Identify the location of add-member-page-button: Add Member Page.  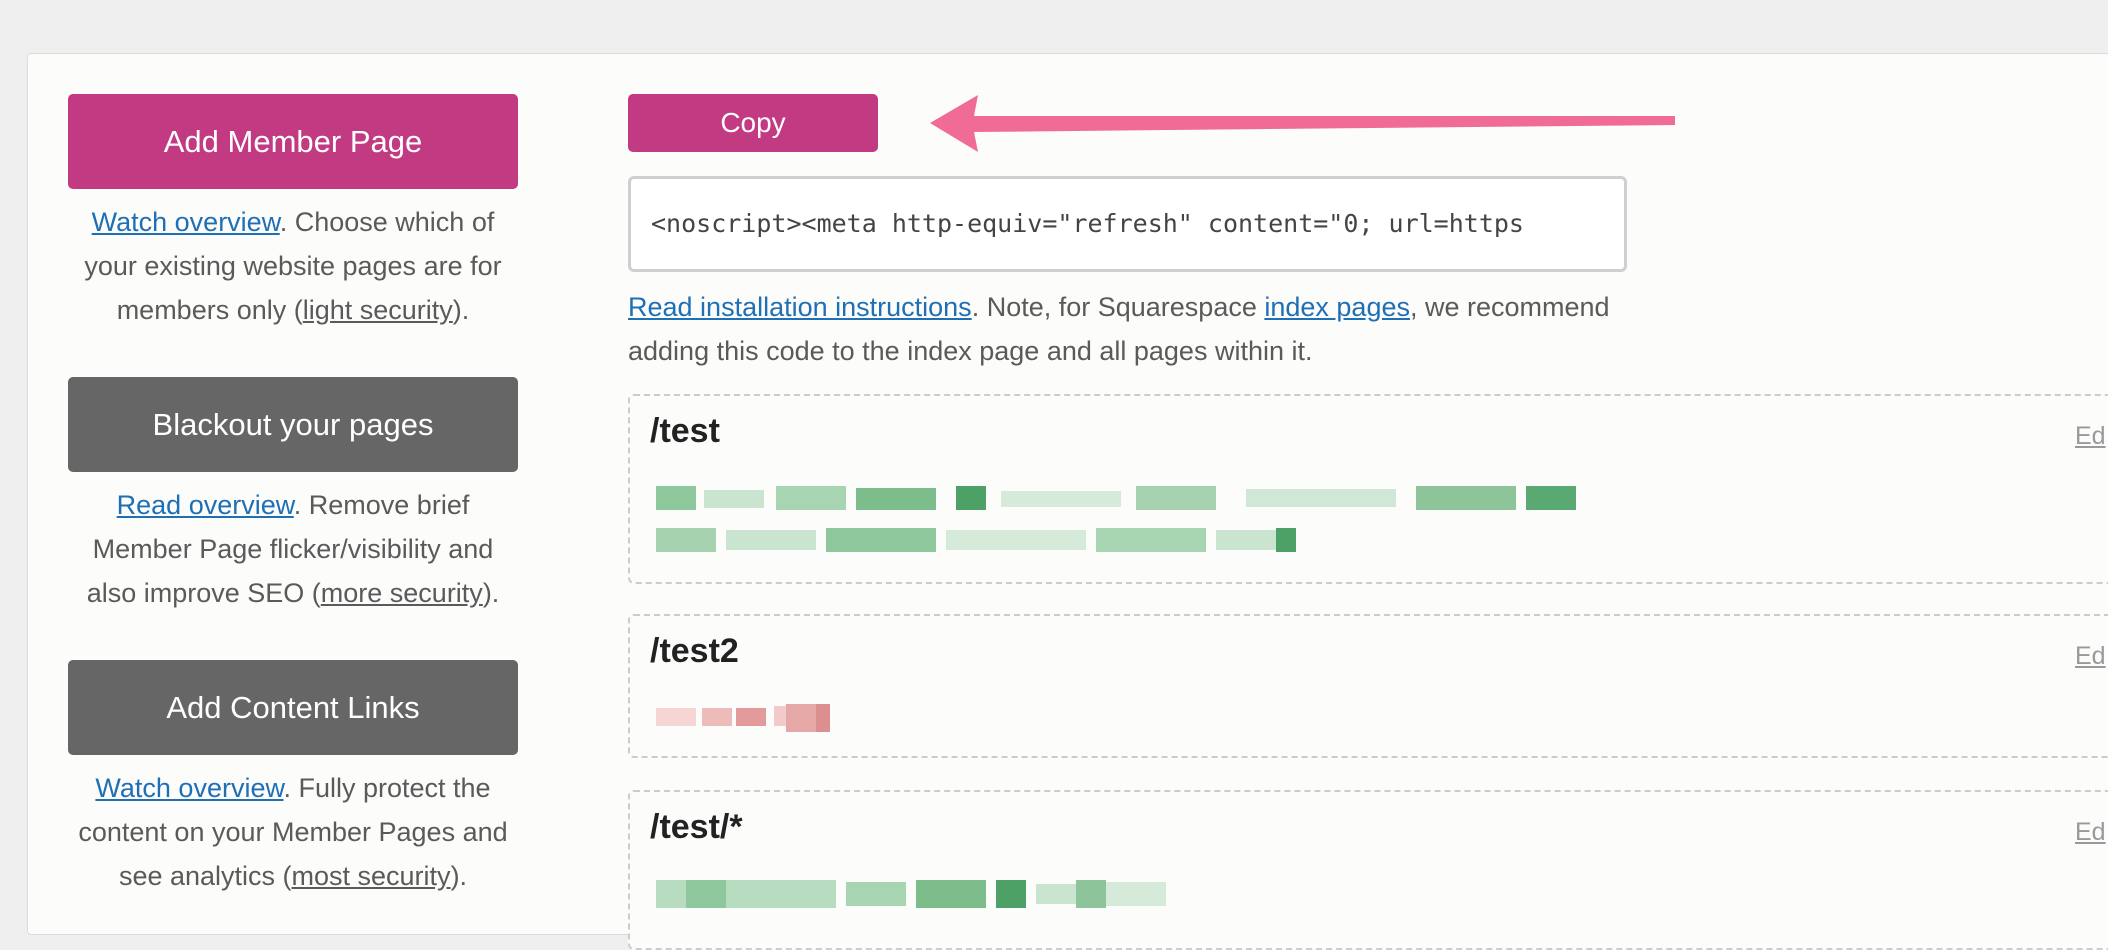
(293, 141).